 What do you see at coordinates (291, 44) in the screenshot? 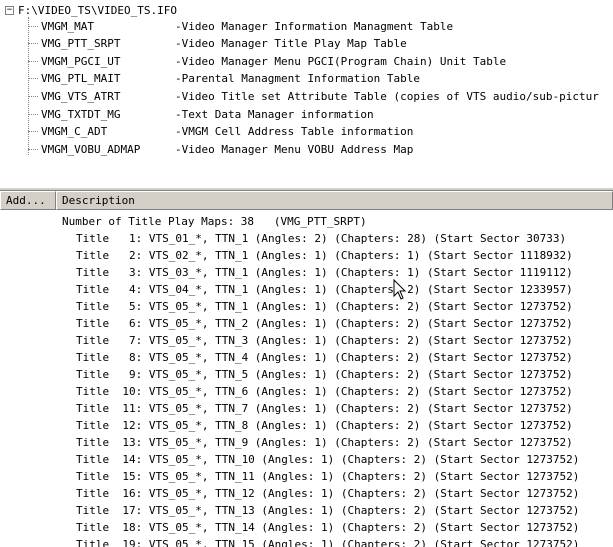
I see `tree-item-description: -Video Manager Title Play Map Table` at bounding box center [291, 44].